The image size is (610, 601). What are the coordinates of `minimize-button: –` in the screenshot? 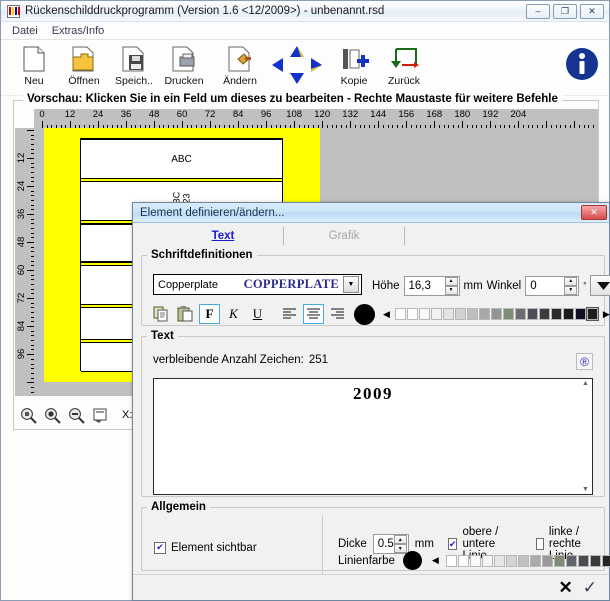 It's located at (538, 11).